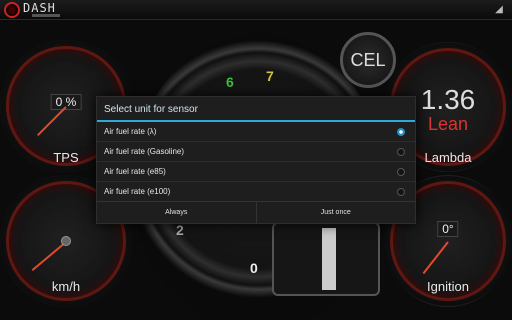  Describe the element at coordinates (329, 259) in the screenshot. I see `boost-bar-fill` at that location.